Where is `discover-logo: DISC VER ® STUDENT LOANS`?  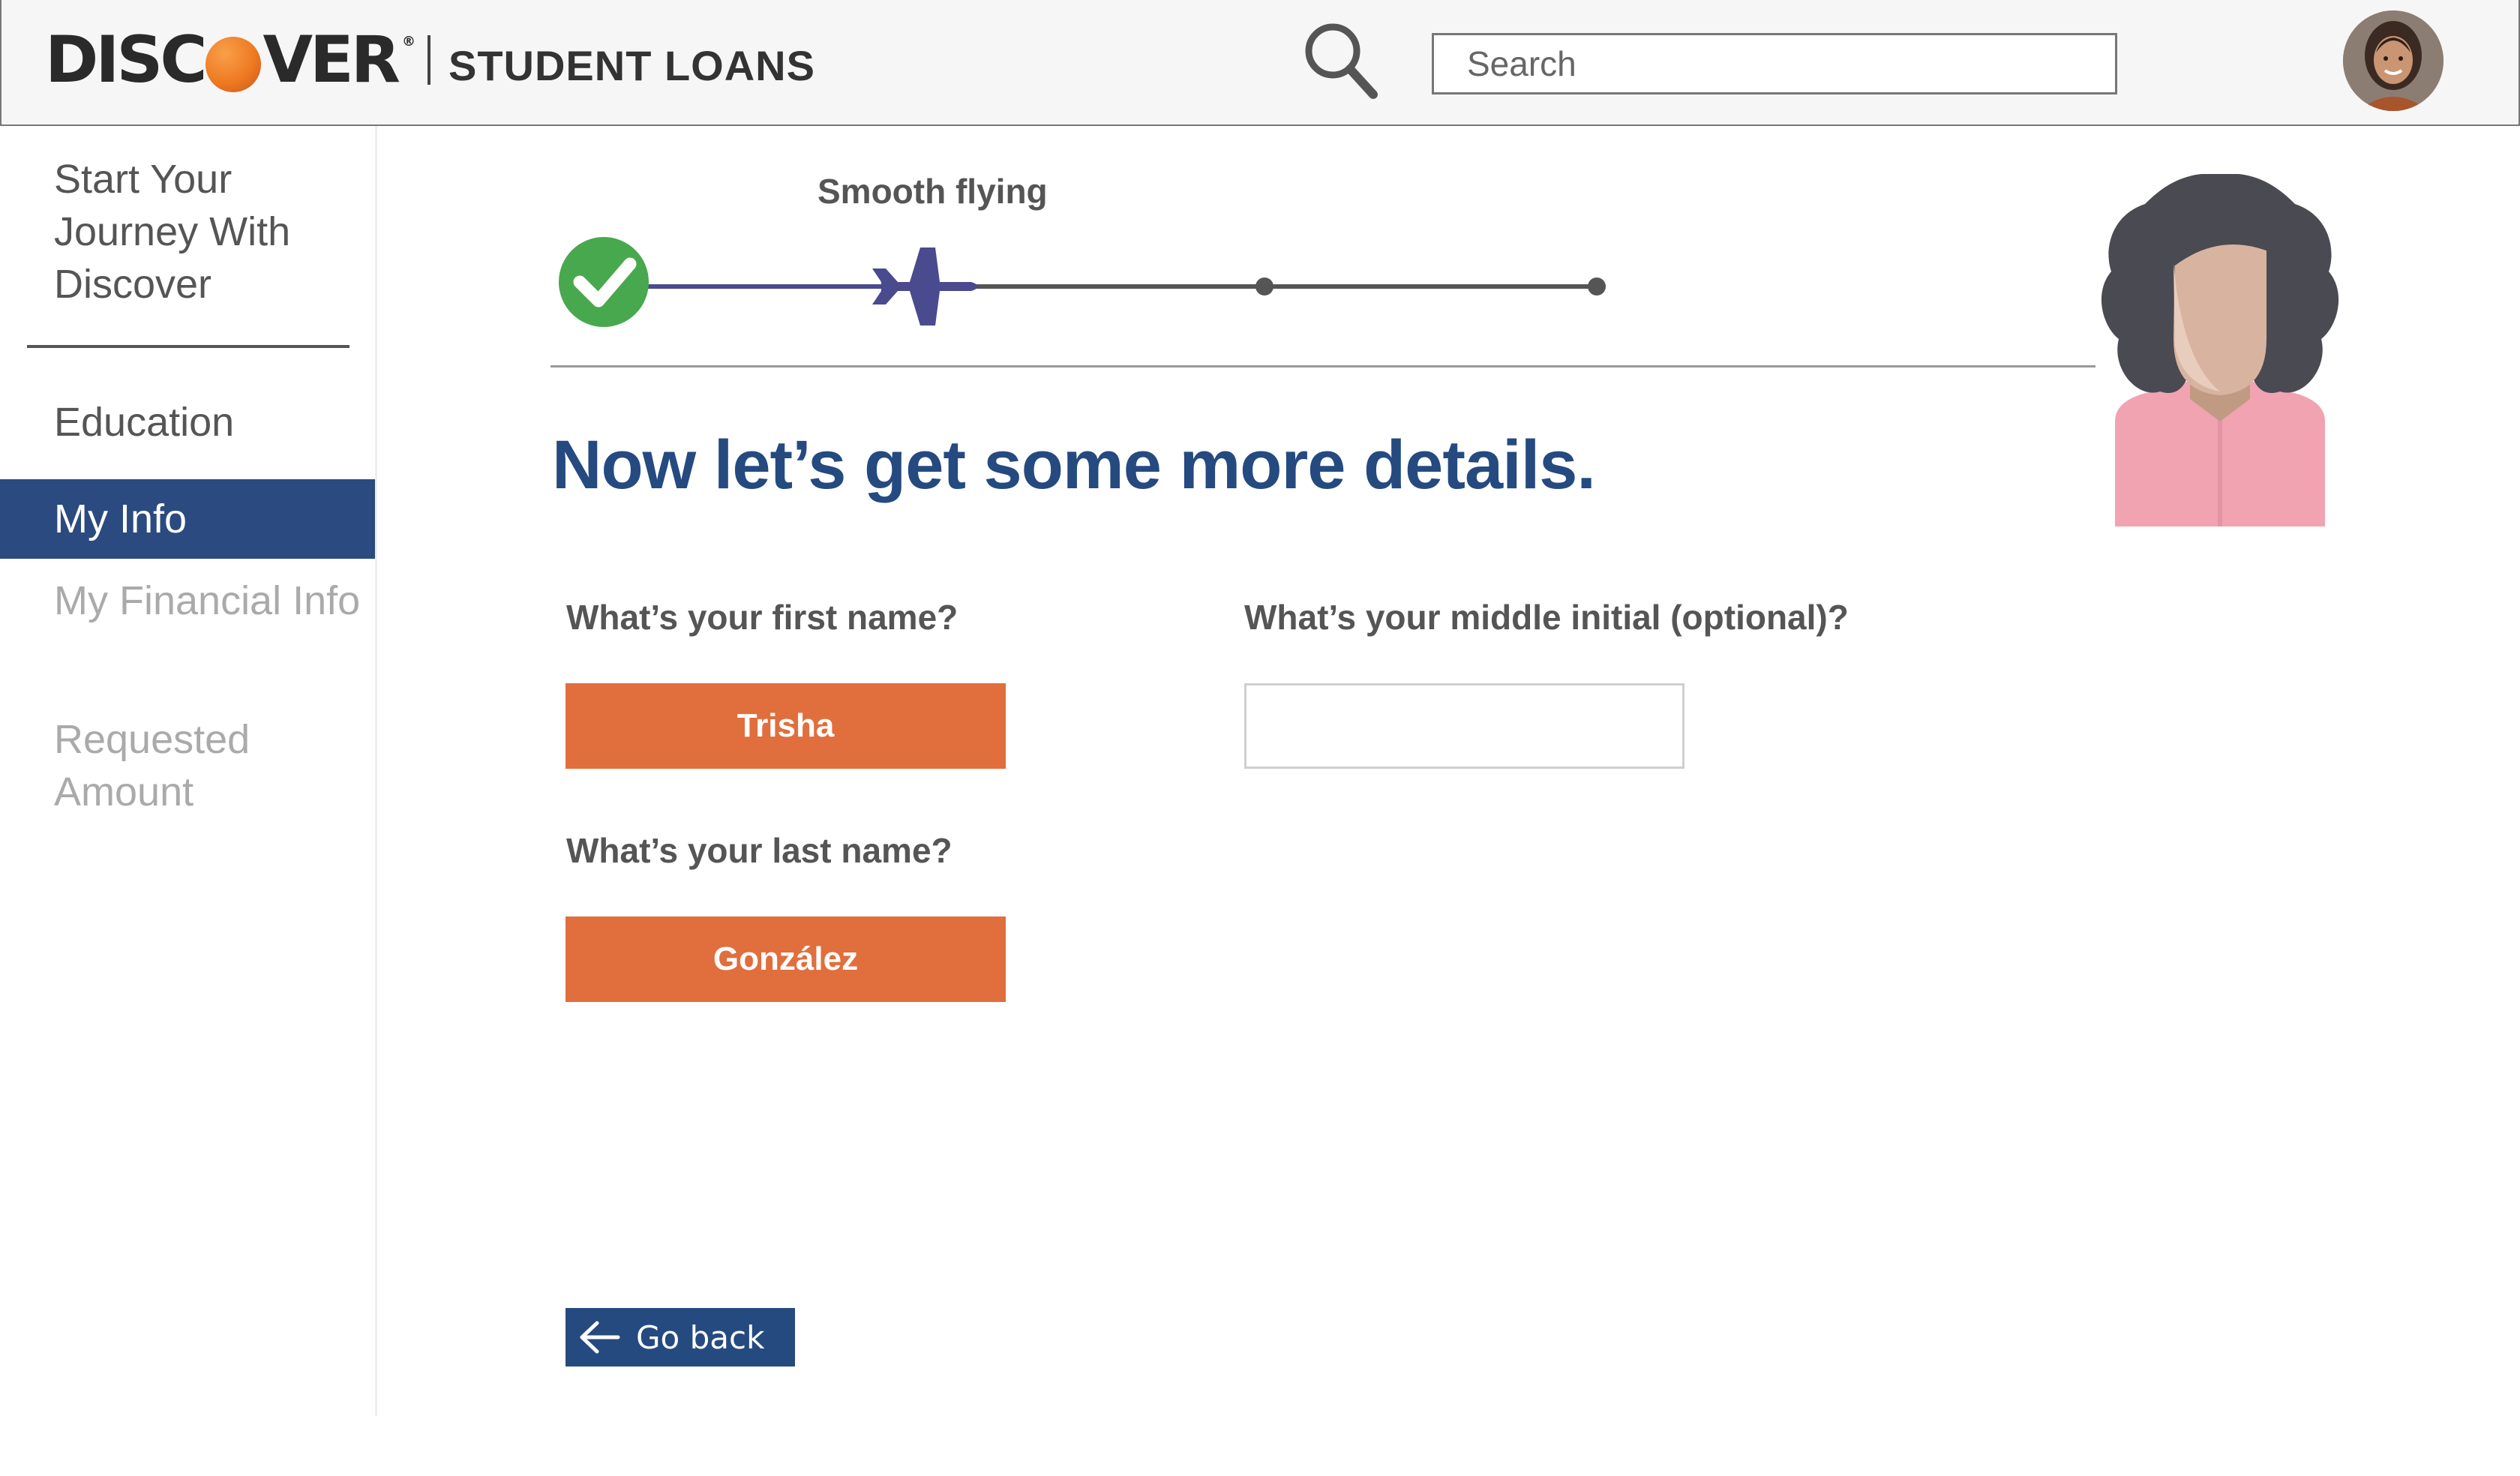
discover-logo: DISC VER ® STUDENT LOANS is located at coordinates (430, 60).